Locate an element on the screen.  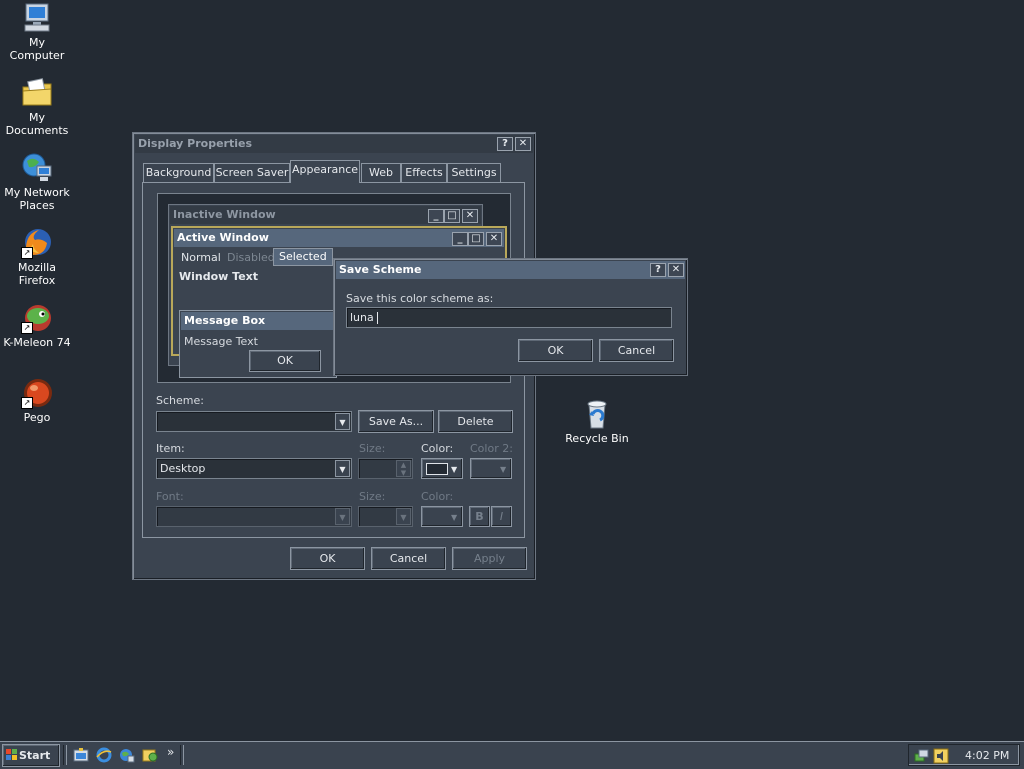
save-scheme-ok-button: OK is located at coordinates (555, 350).